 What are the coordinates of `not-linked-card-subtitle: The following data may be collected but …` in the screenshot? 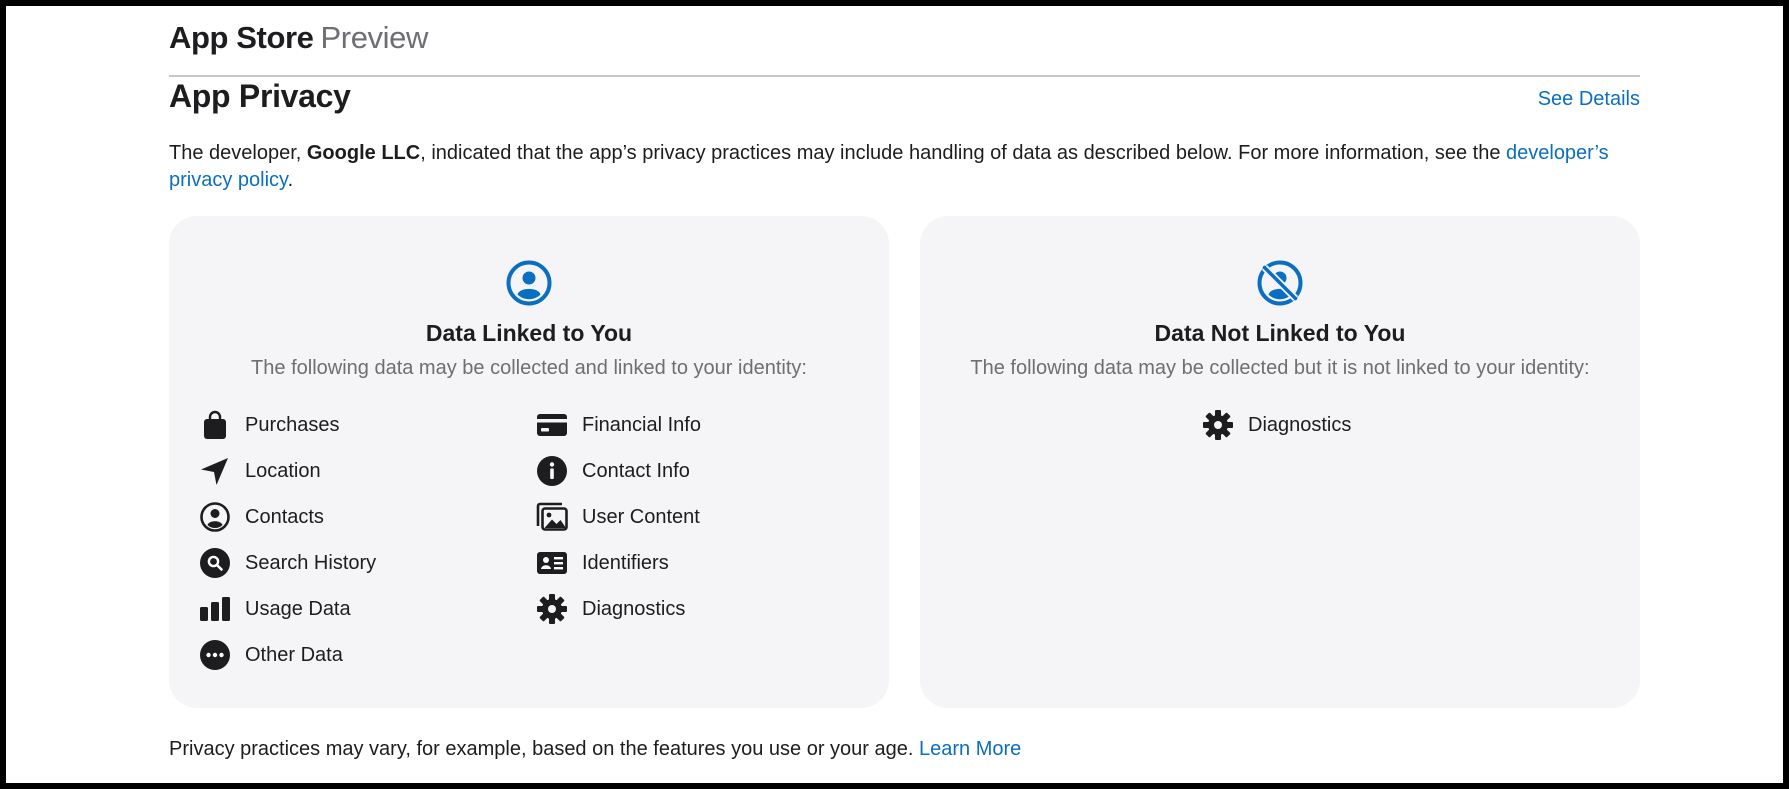 It's located at (1280, 368).